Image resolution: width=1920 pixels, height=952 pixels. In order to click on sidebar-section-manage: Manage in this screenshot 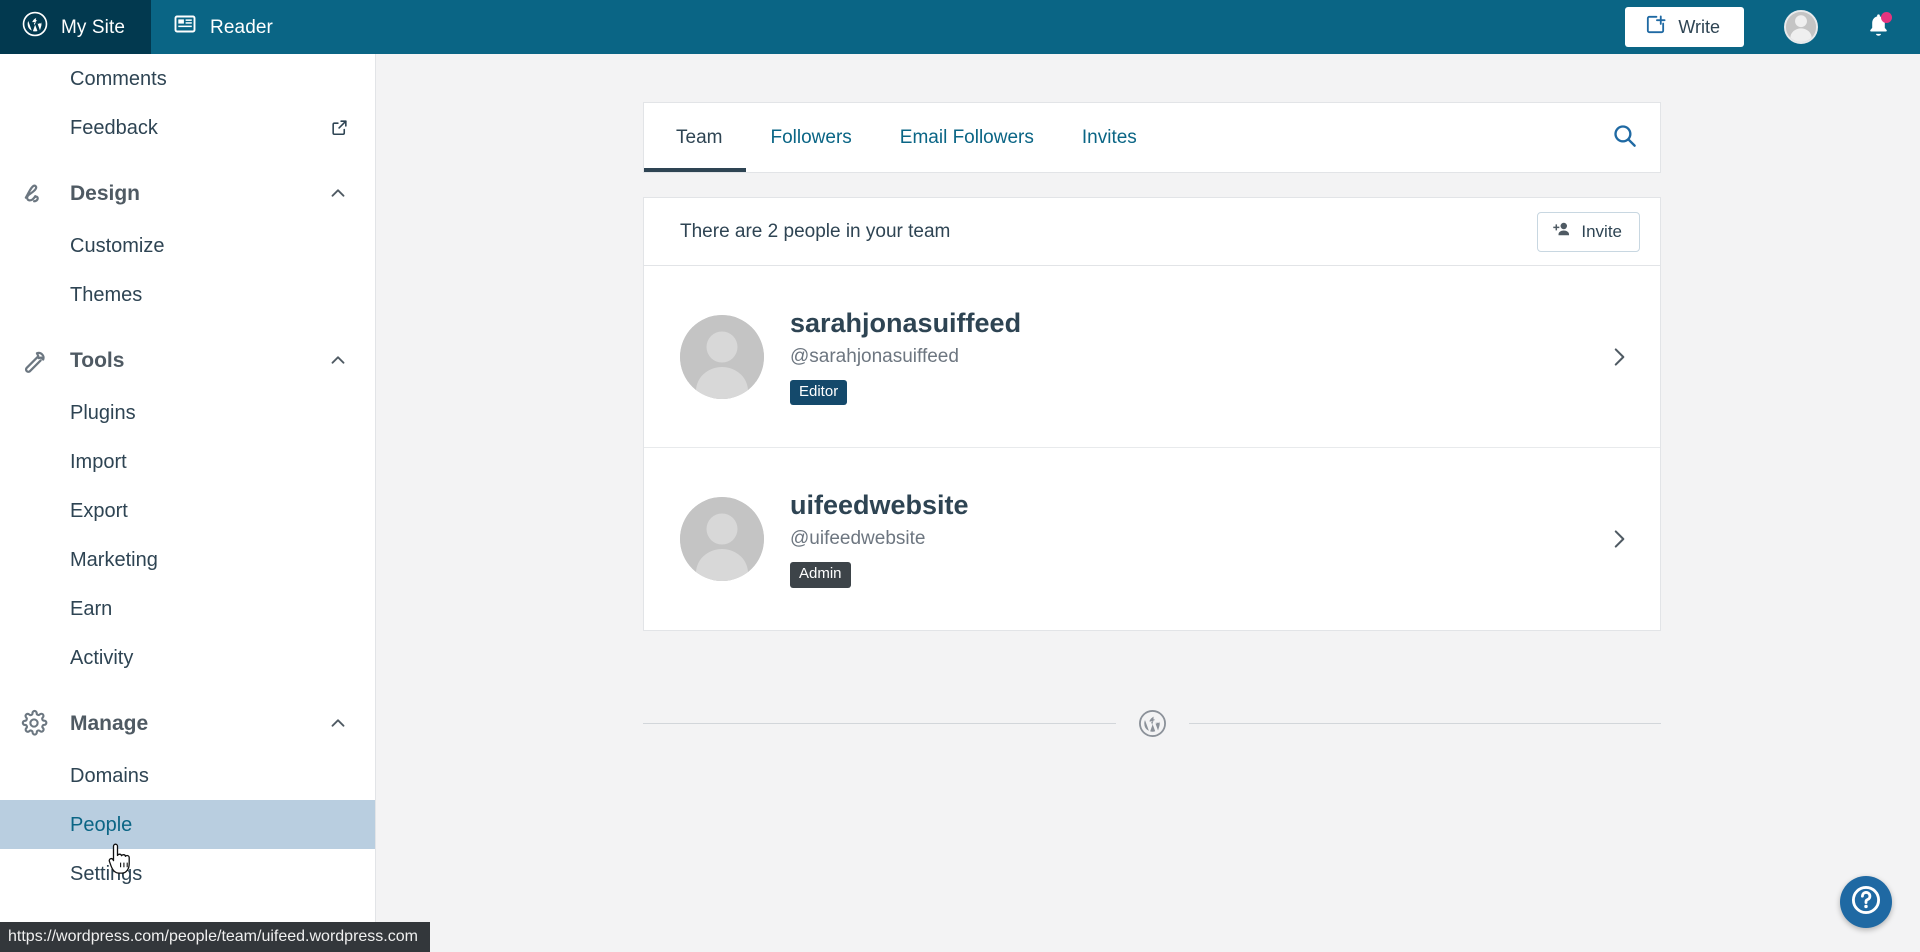, I will do `click(187, 723)`.